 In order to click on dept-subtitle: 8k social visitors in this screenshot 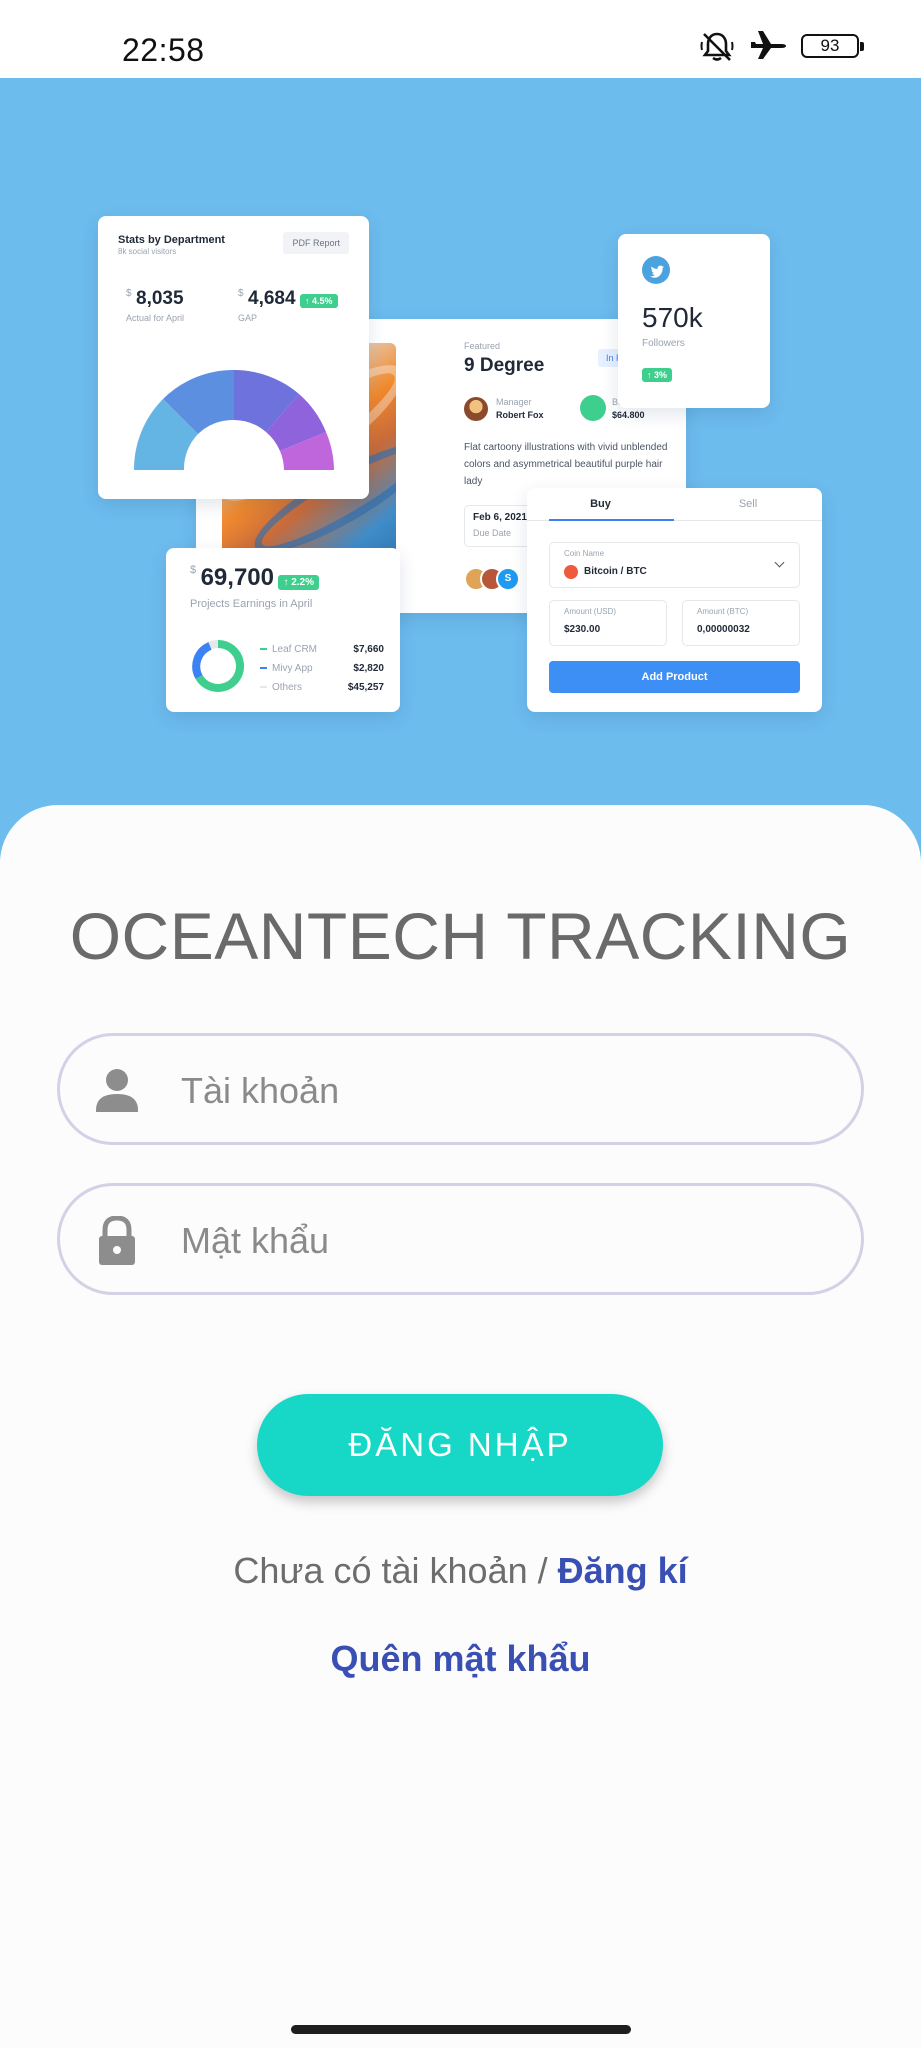, I will do `click(147, 251)`.